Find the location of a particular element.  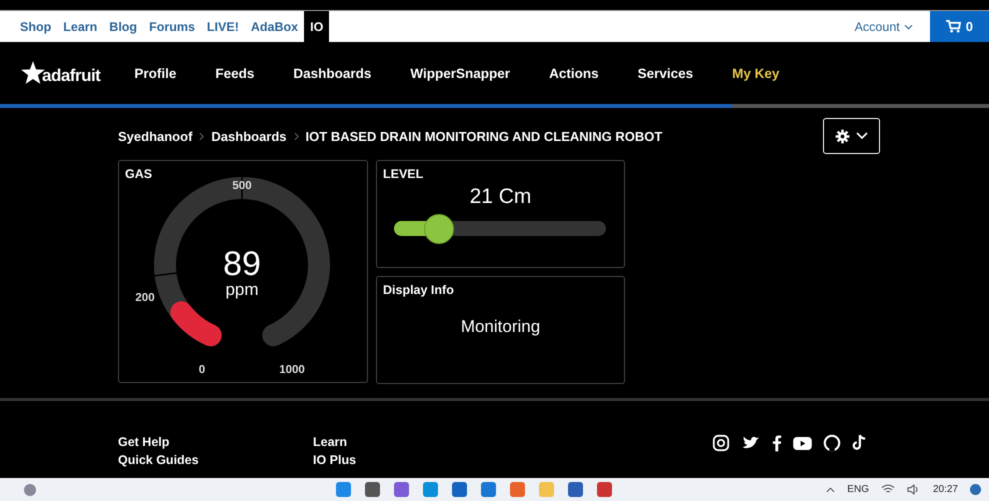

site-link: AdaBox is located at coordinates (274, 26).